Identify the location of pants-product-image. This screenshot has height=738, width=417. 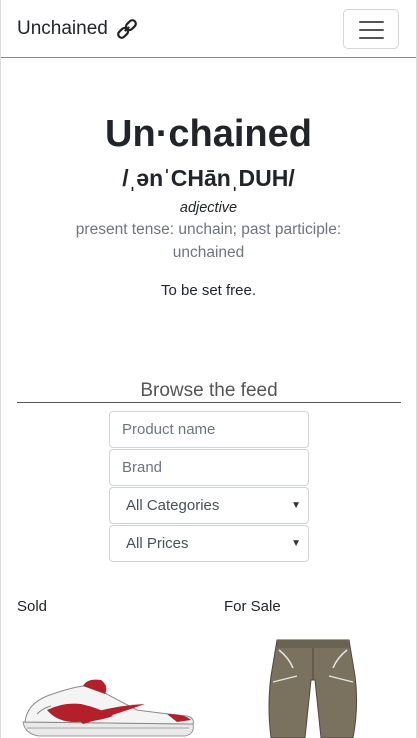
(313, 687).